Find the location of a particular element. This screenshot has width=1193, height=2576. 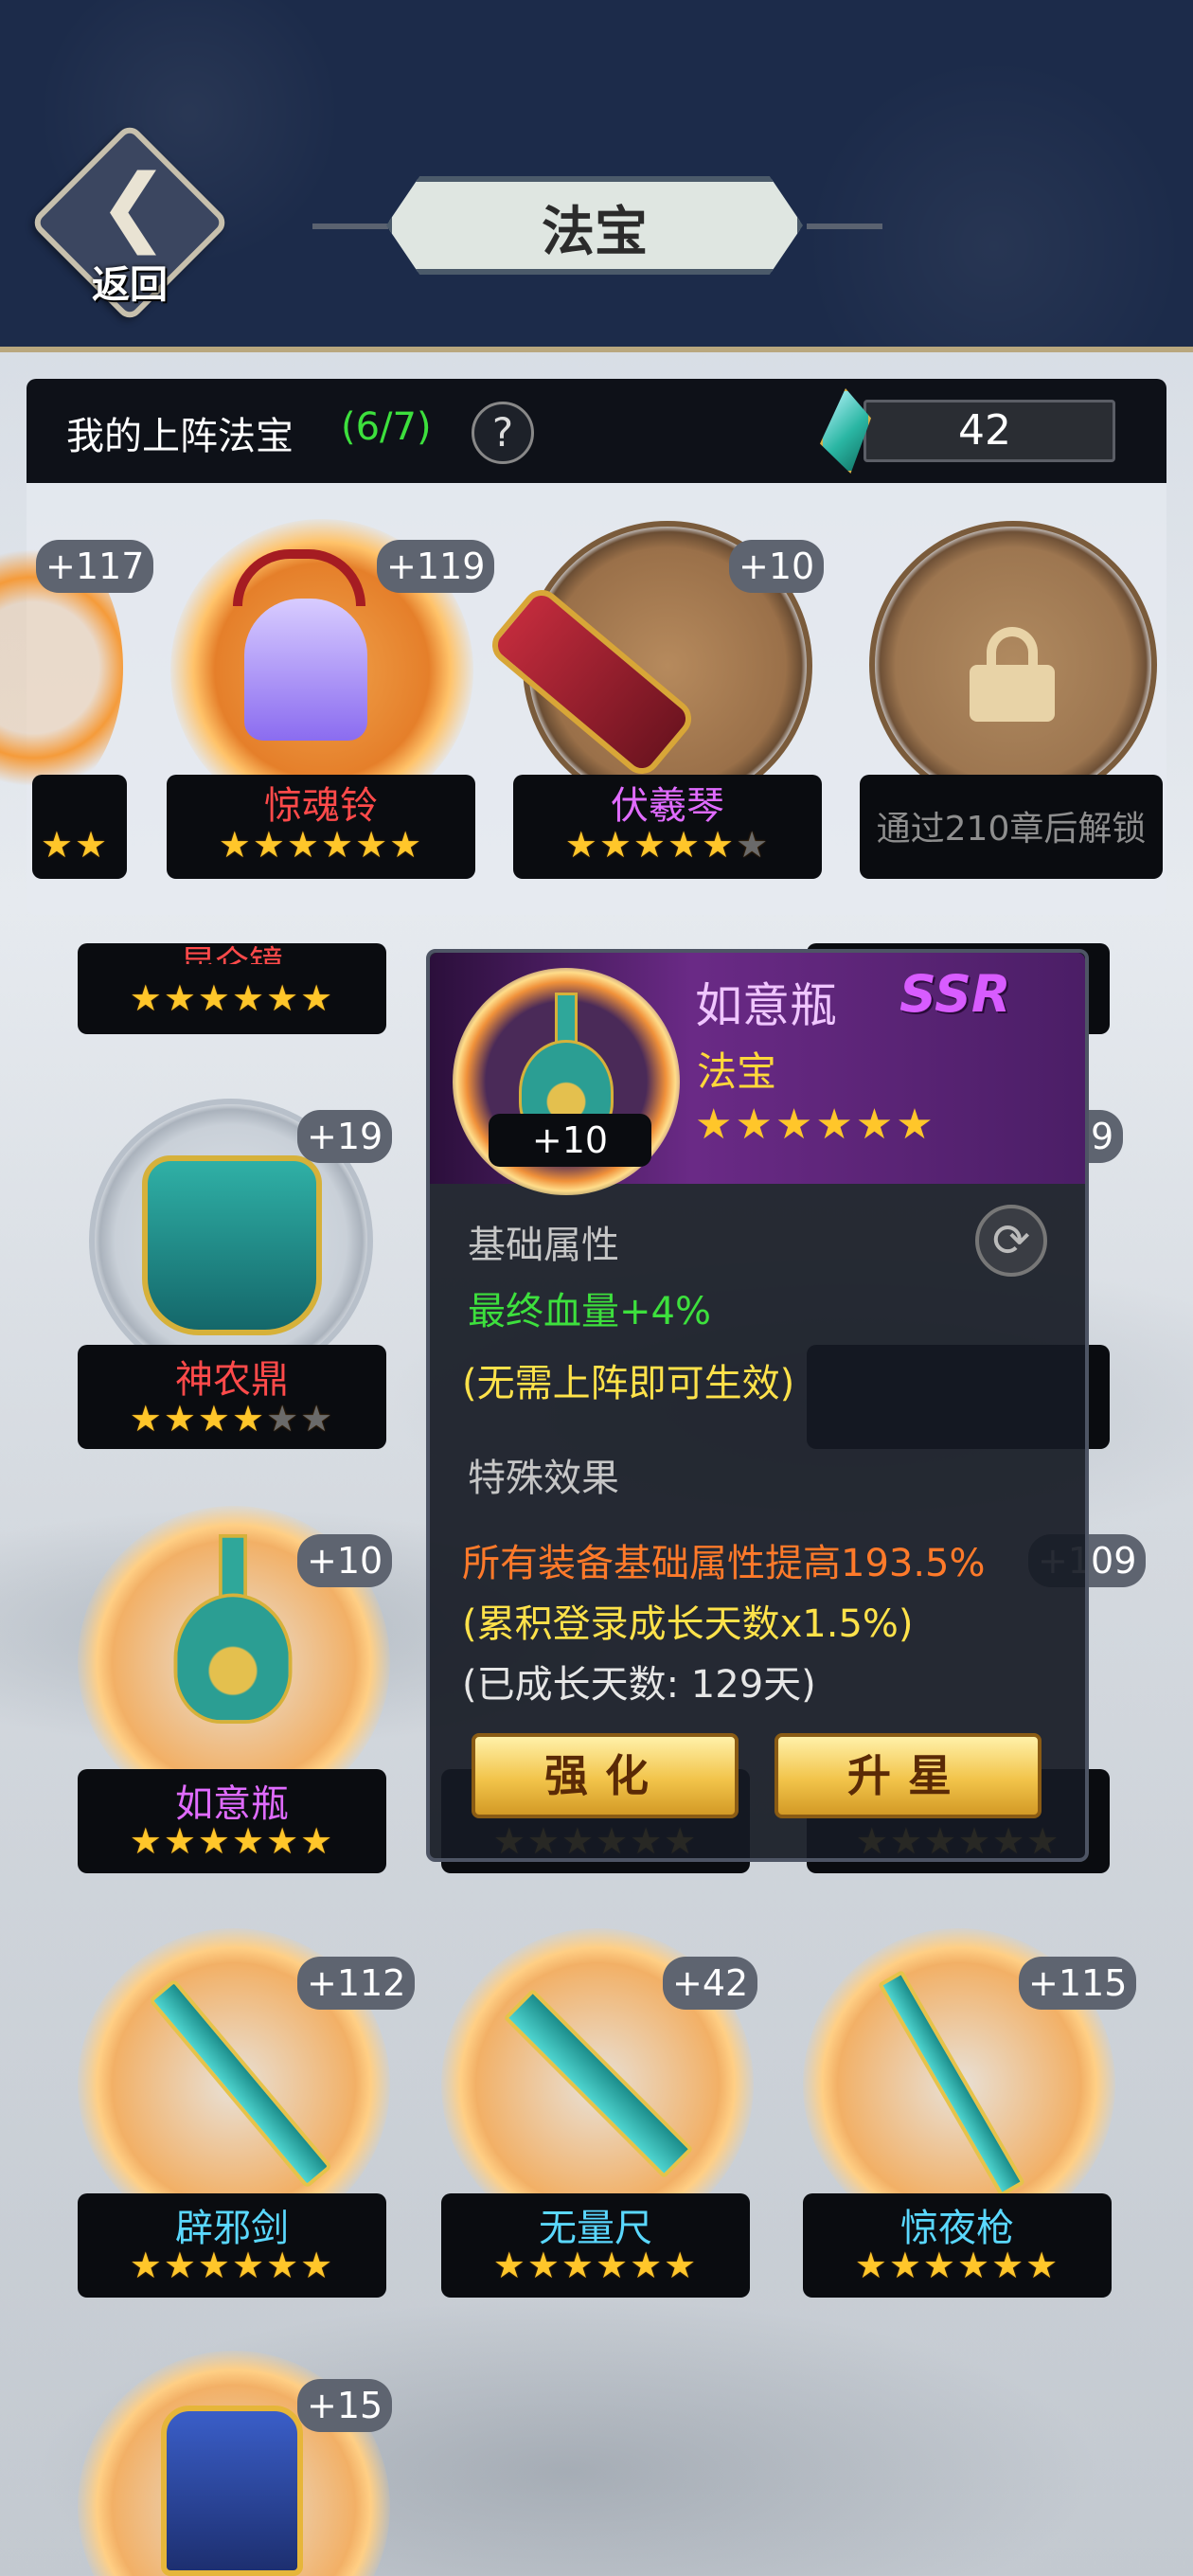

popup-plus-badge: +10 is located at coordinates (570, 1140).